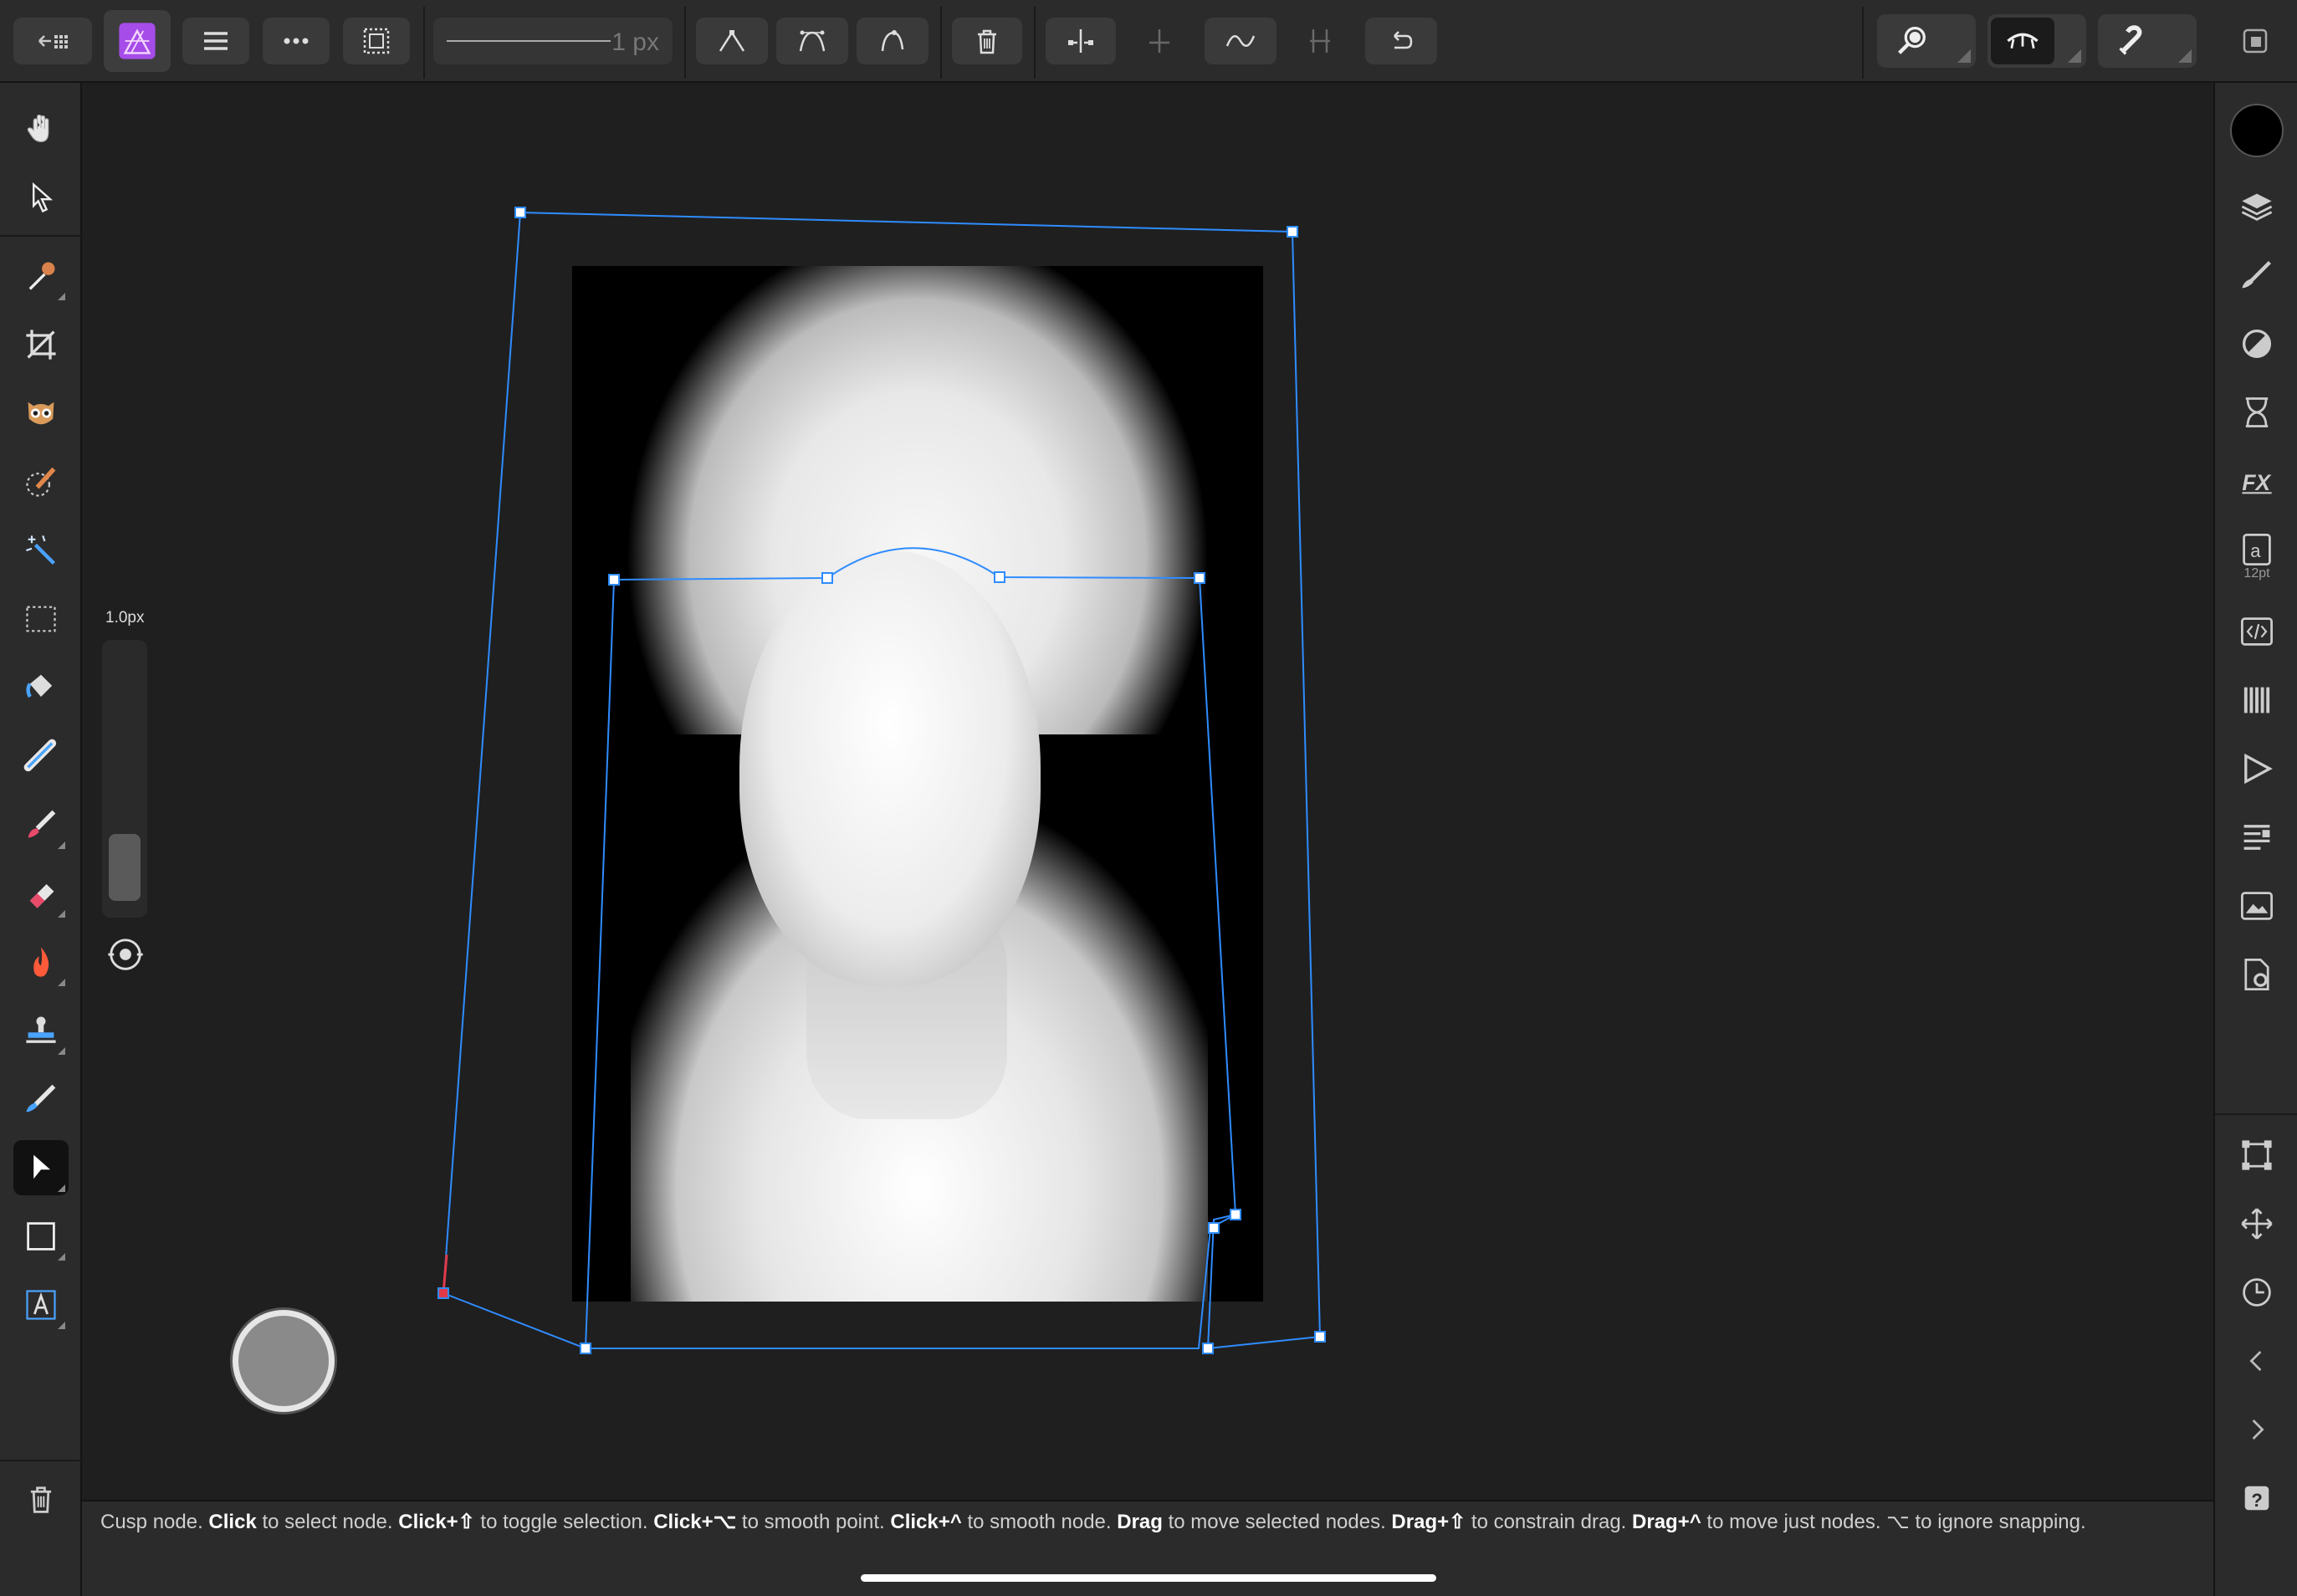  I want to click on window-button, so click(2255, 41).